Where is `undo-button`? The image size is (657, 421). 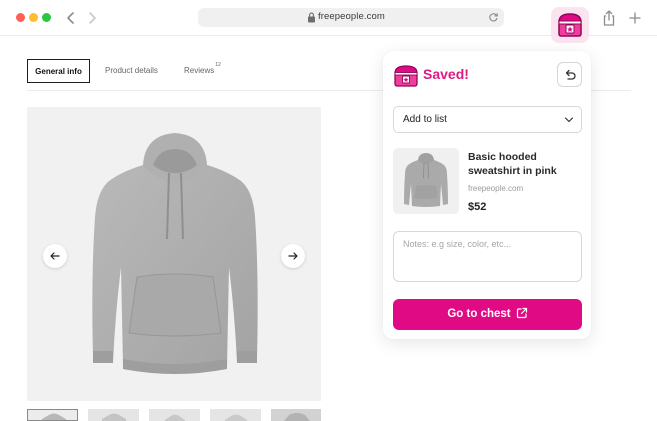
undo-button is located at coordinates (569, 74).